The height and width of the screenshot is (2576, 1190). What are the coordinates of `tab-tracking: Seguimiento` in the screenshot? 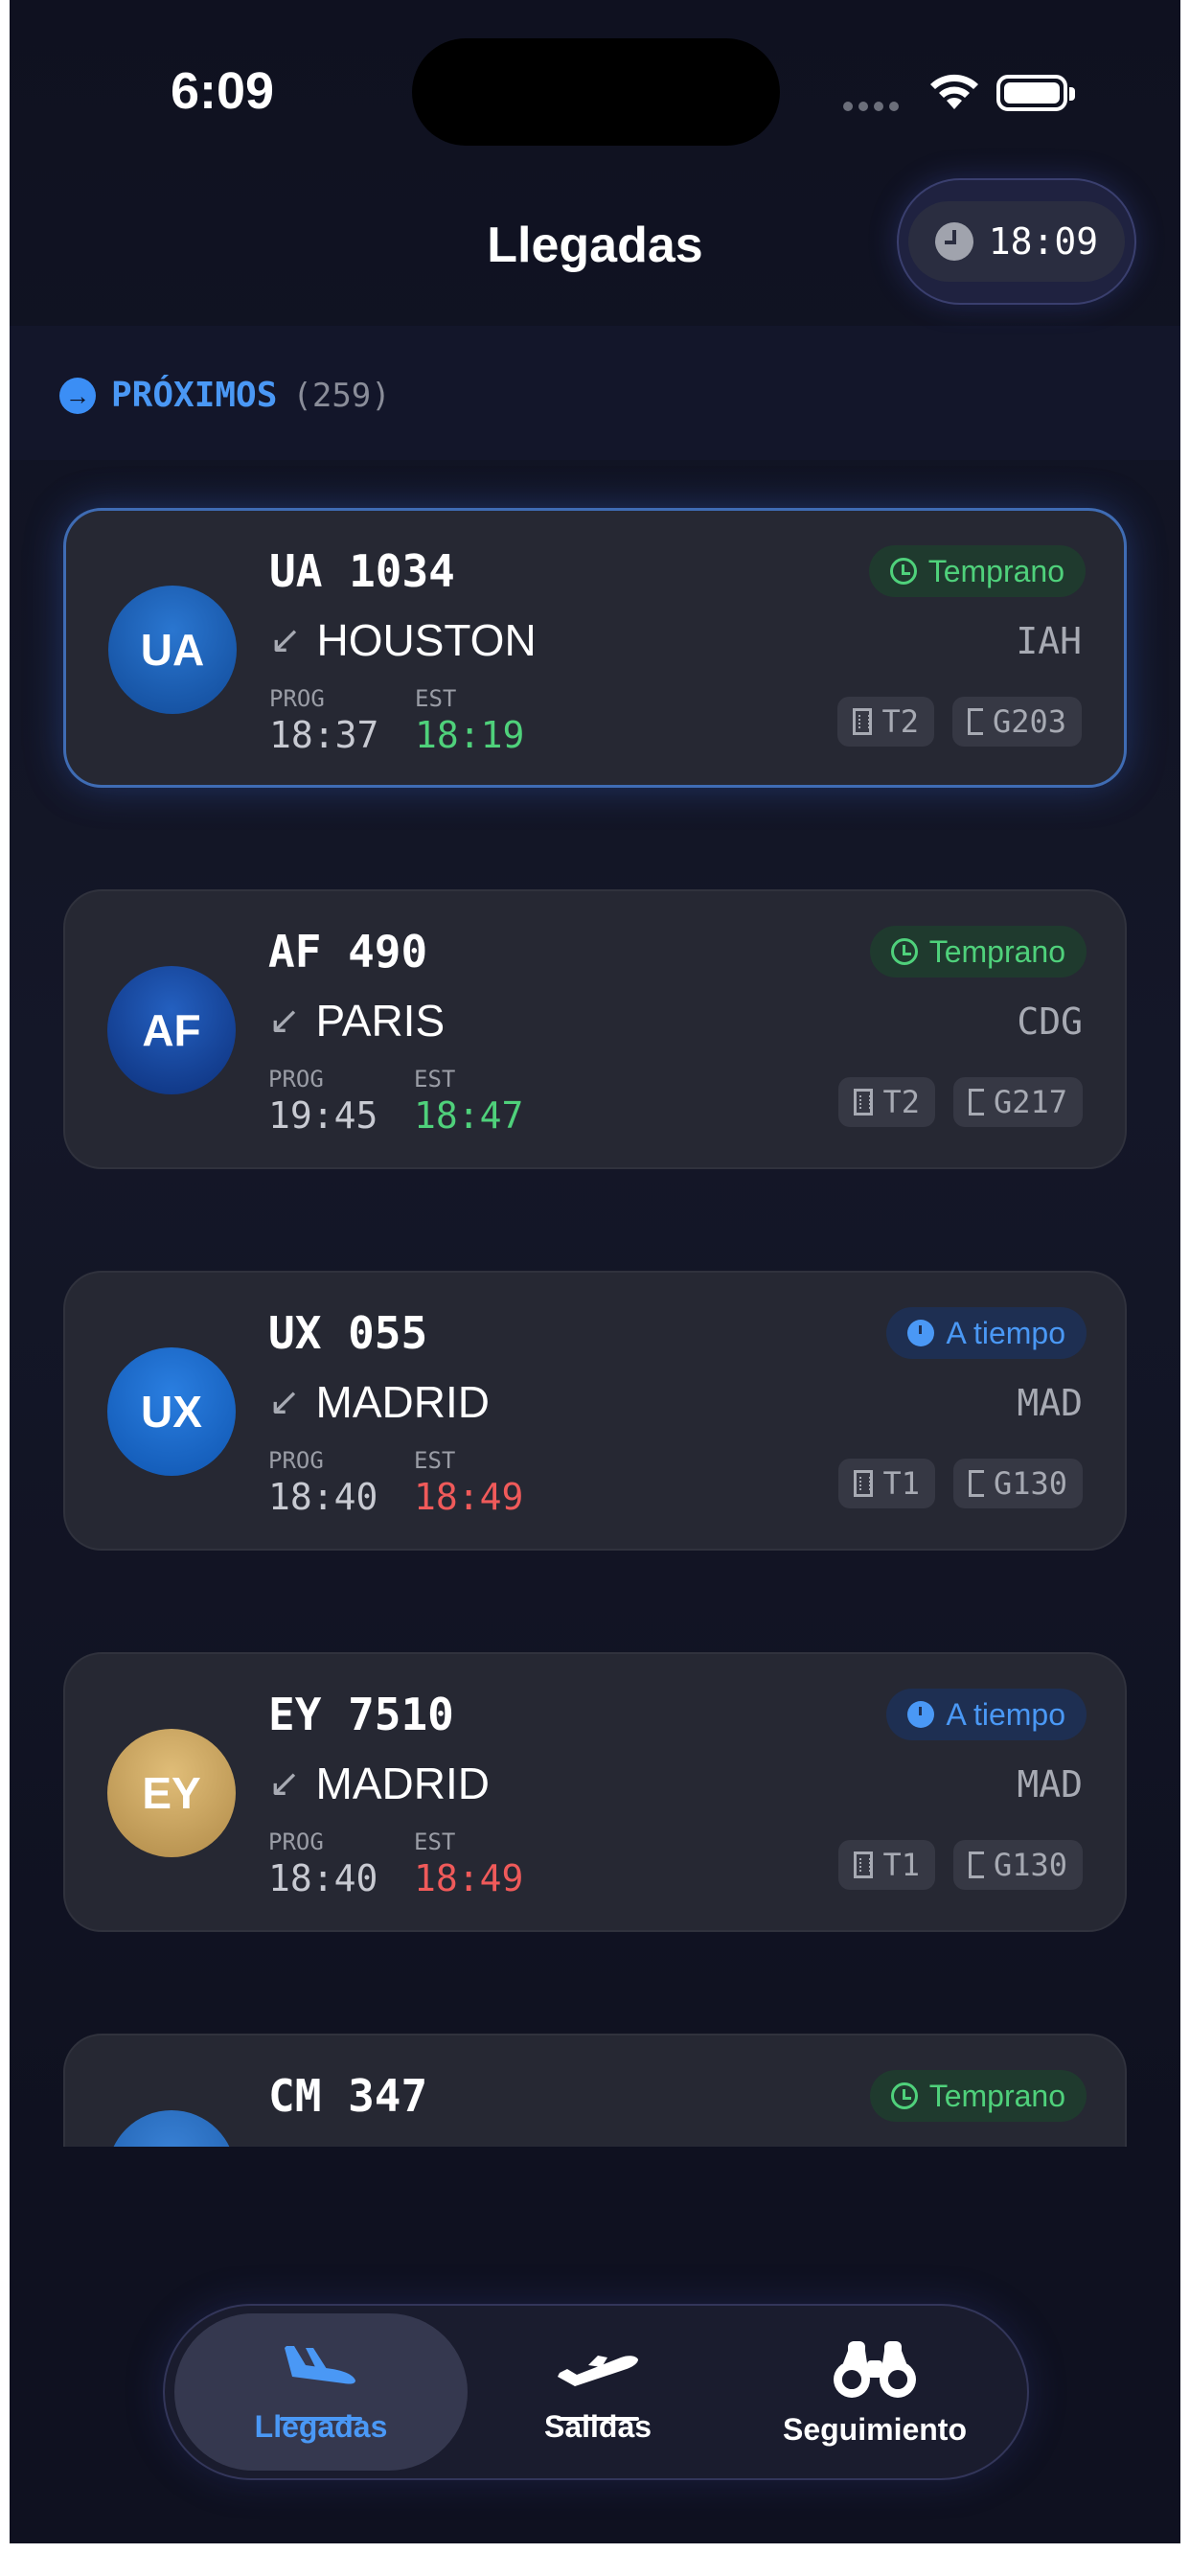 It's located at (874, 2392).